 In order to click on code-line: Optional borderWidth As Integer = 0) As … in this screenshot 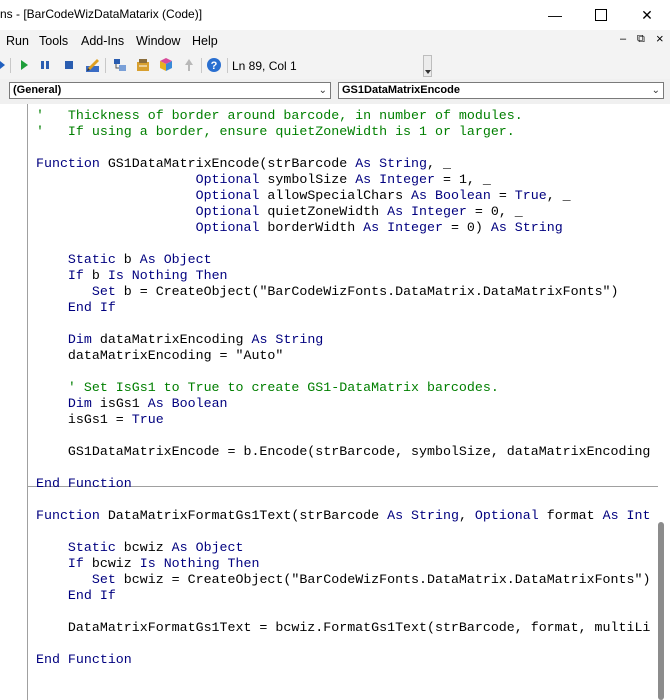, I will do `click(349, 228)`.